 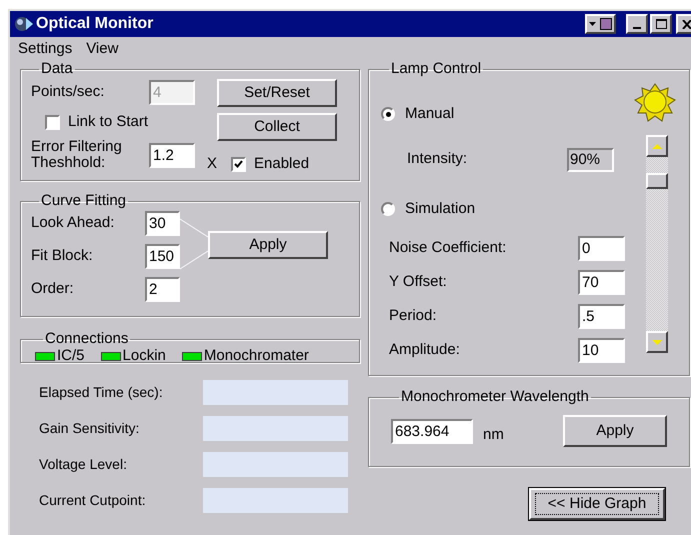 I want to click on intensity-readout: 90%, so click(x=590, y=160).